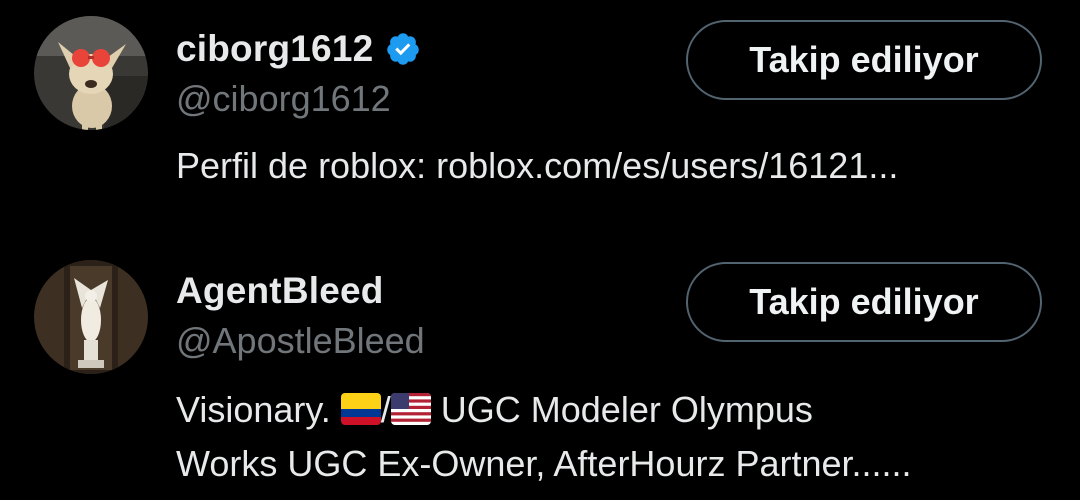 The image size is (1080, 500). What do you see at coordinates (403, 49) in the screenshot?
I see `verified-badge-icon` at bounding box center [403, 49].